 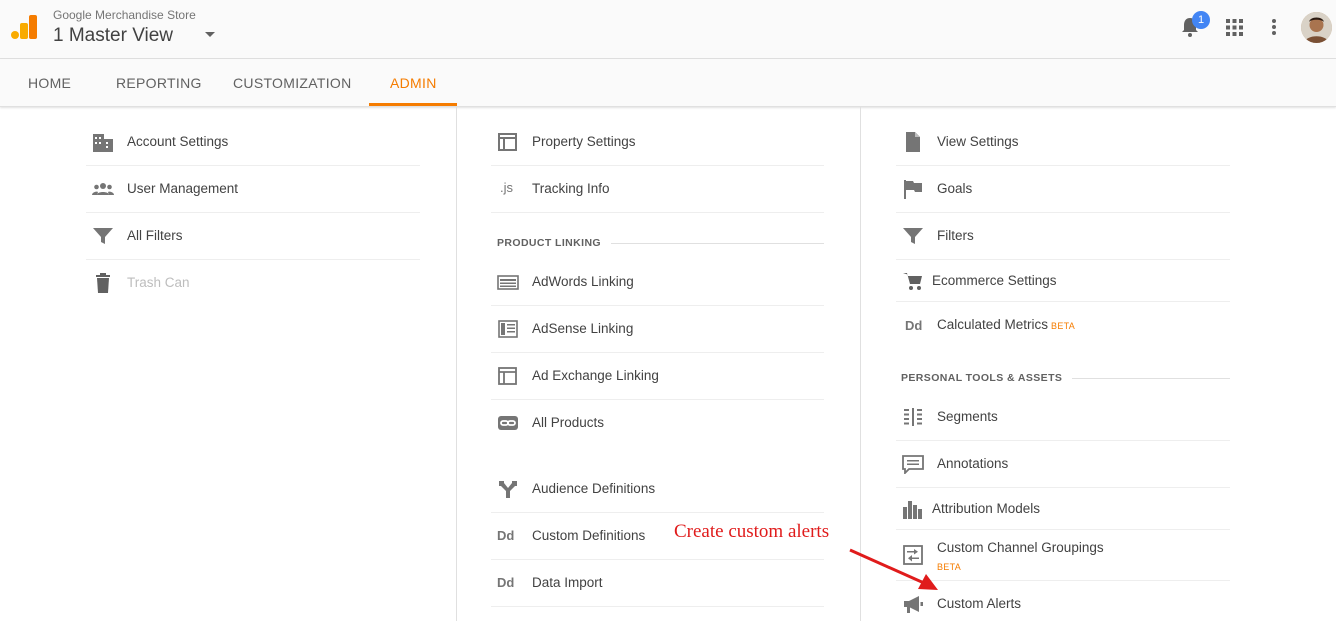 What do you see at coordinates (1274, 27) in the screenshot?
I see `more-vert-icon` at bounding box center [1274, 27].